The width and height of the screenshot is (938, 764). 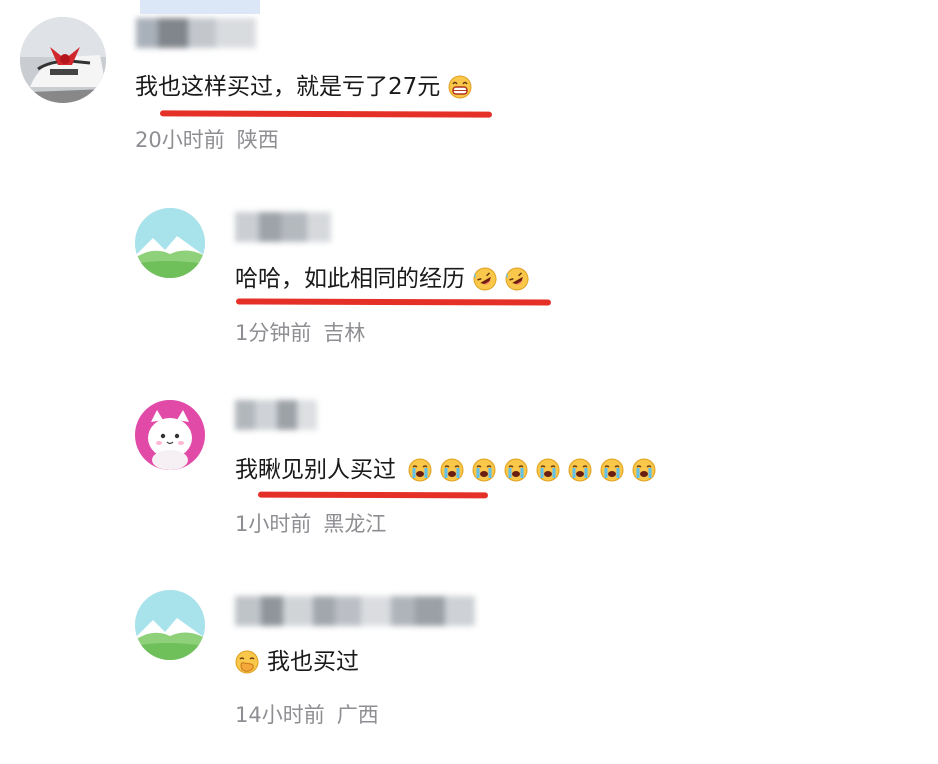 What do you see at coordinates (303, 87) in the screenshot?
I see `comment-text: 我也这样买过，就是亏了27元` at bounding box center [303, 87].